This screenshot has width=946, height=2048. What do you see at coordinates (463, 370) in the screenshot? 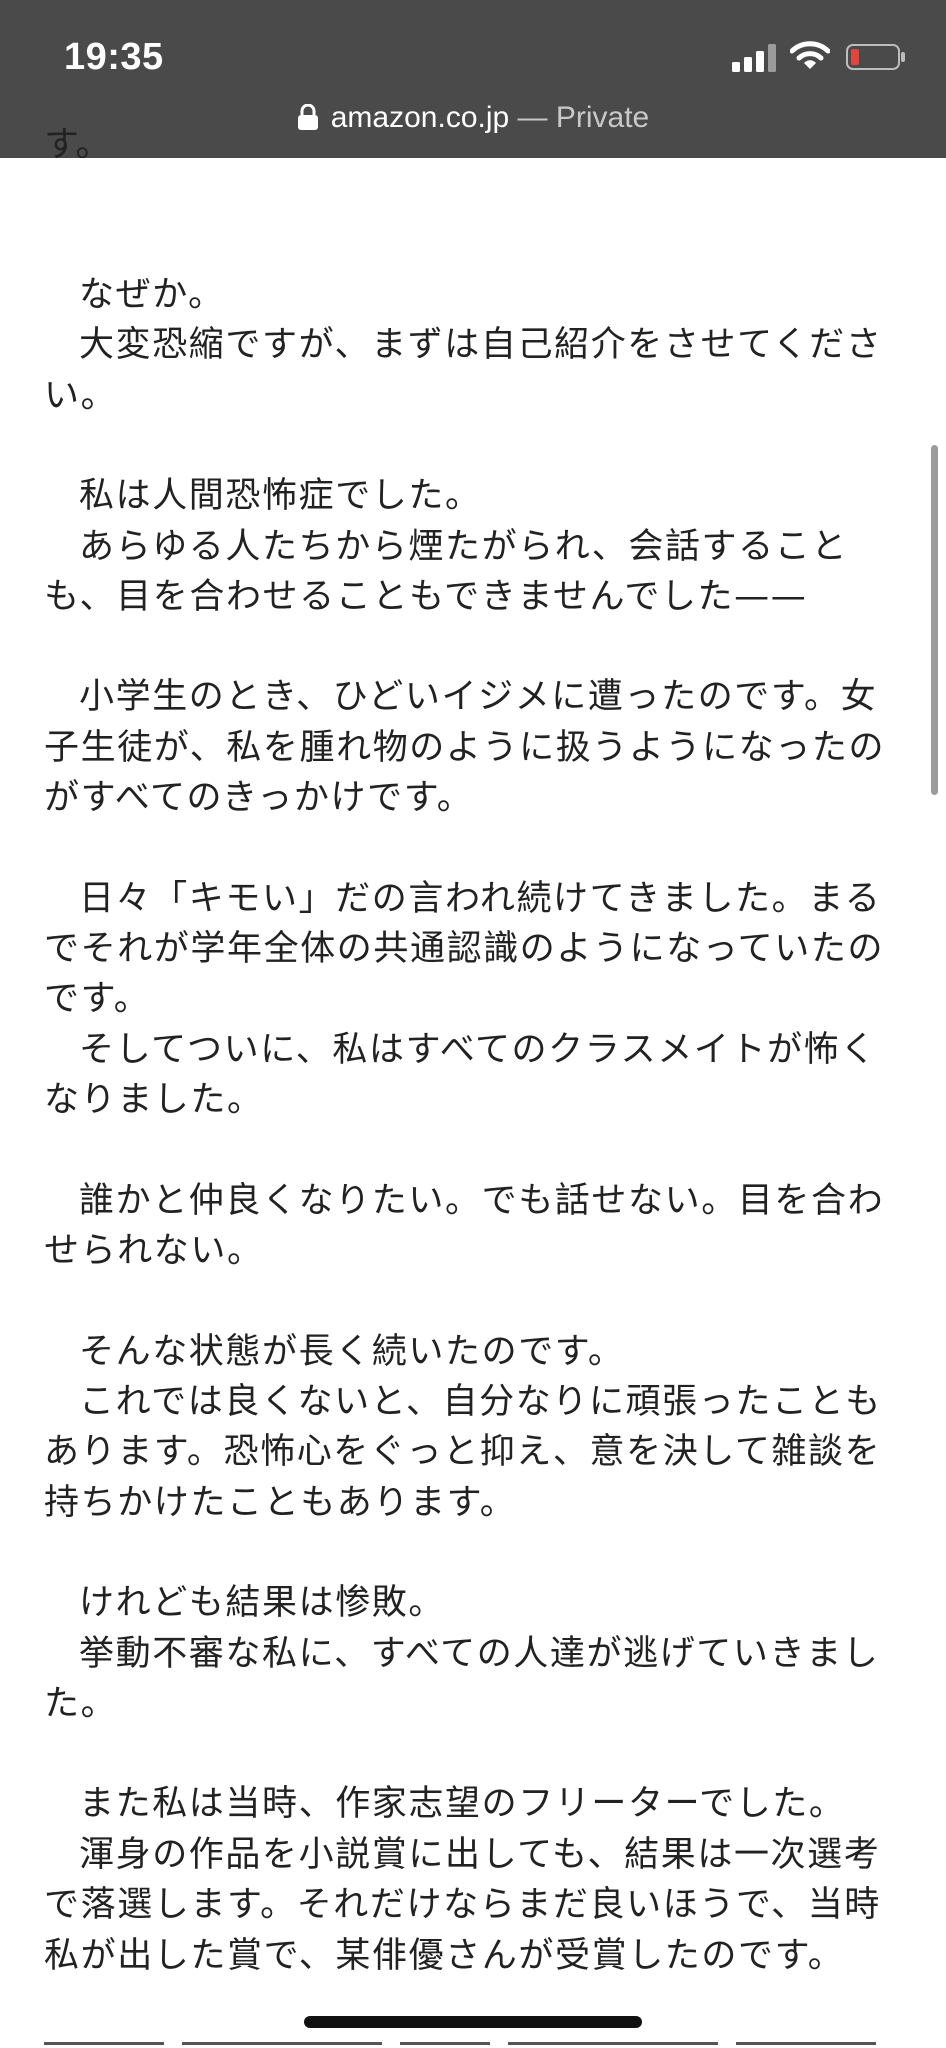
I see `paragraph-line: 大変恐縮ですが、まずは自己紹介をさせてください。` at bounding box center [463, 370].